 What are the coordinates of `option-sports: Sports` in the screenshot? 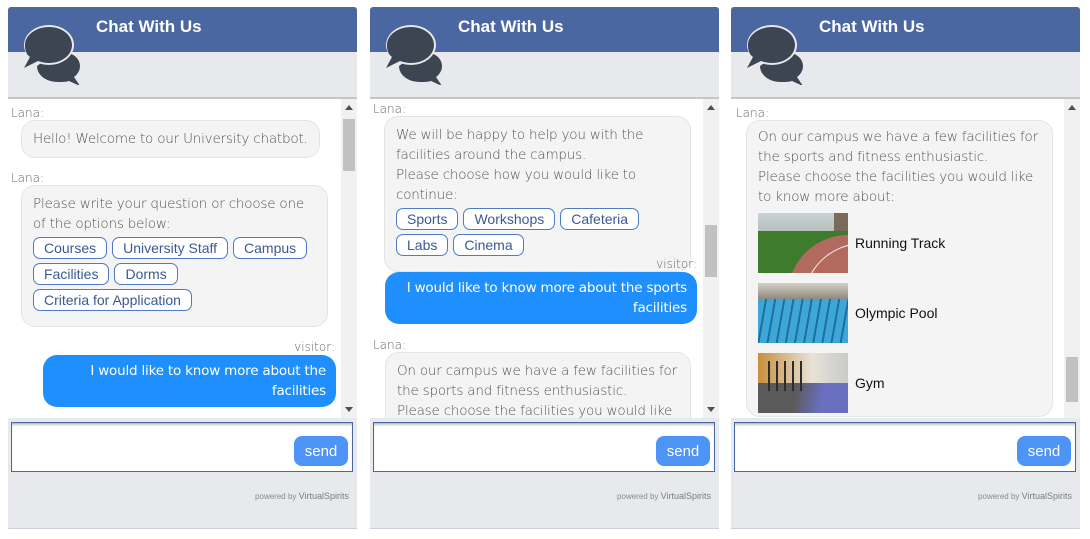 It's located at (427, 219).